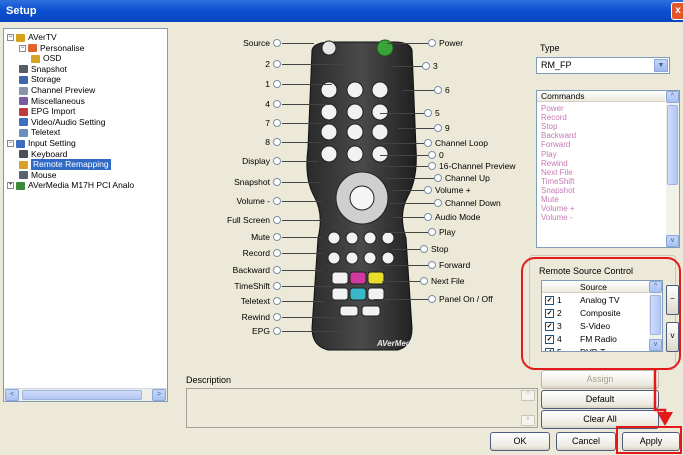 The height and width of the screenshot is (455, 683). What do you see at coordinates (41, 143) in the screenshot?
I see `tree-item-input-setting: − Input Setting` at bounding box center [41, 143].